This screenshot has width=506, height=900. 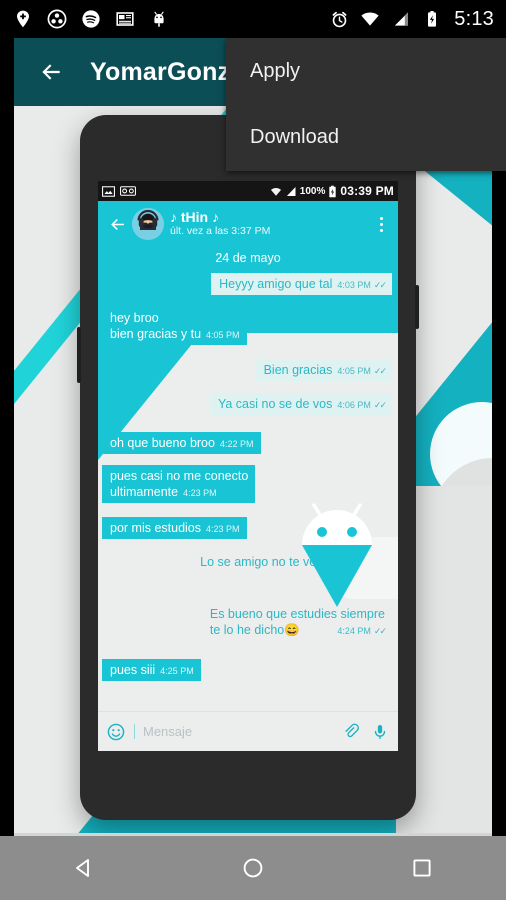 What do you see at coordinates (312, 191) in the screenshot?
I see `battery-percent: 100%` at bounding box center [312, 191].